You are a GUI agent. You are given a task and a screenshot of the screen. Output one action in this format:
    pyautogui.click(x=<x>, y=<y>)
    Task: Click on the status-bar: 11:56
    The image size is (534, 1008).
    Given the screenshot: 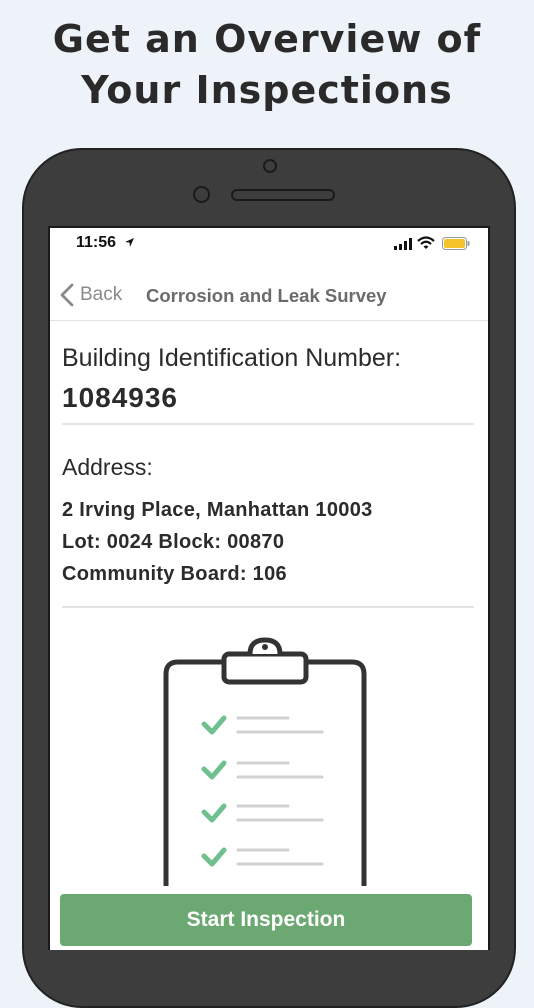 What is the action you would take?
    pyautogui.click(x=269, y=244)
    